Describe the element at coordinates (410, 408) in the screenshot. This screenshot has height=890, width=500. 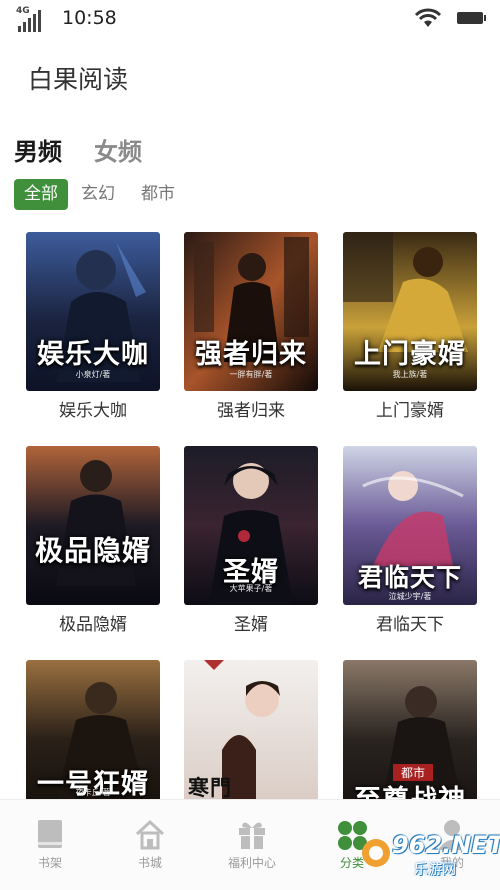
I see `book-title: 上门豪婿` at that location.